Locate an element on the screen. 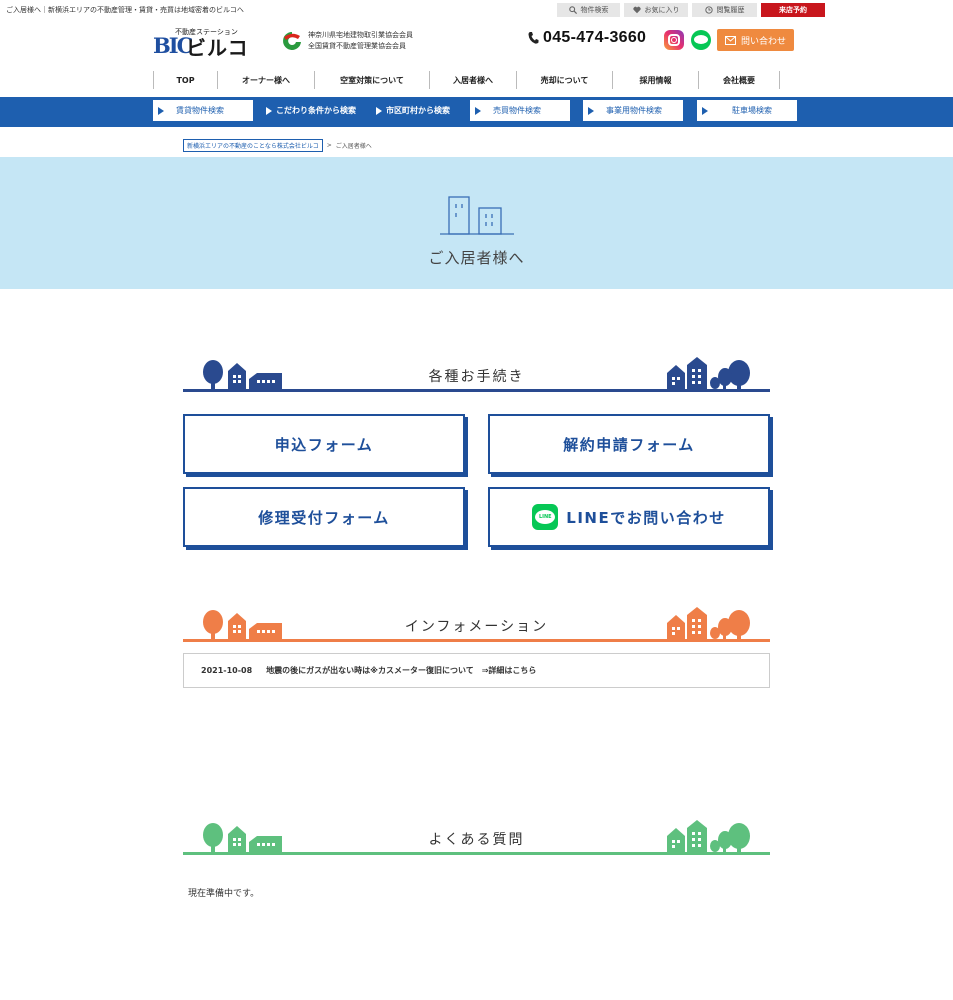 Image resolution: width=953 pixels, height=1000 pixels. line-logo-icon: LINE is located at coordinates (545, 517).